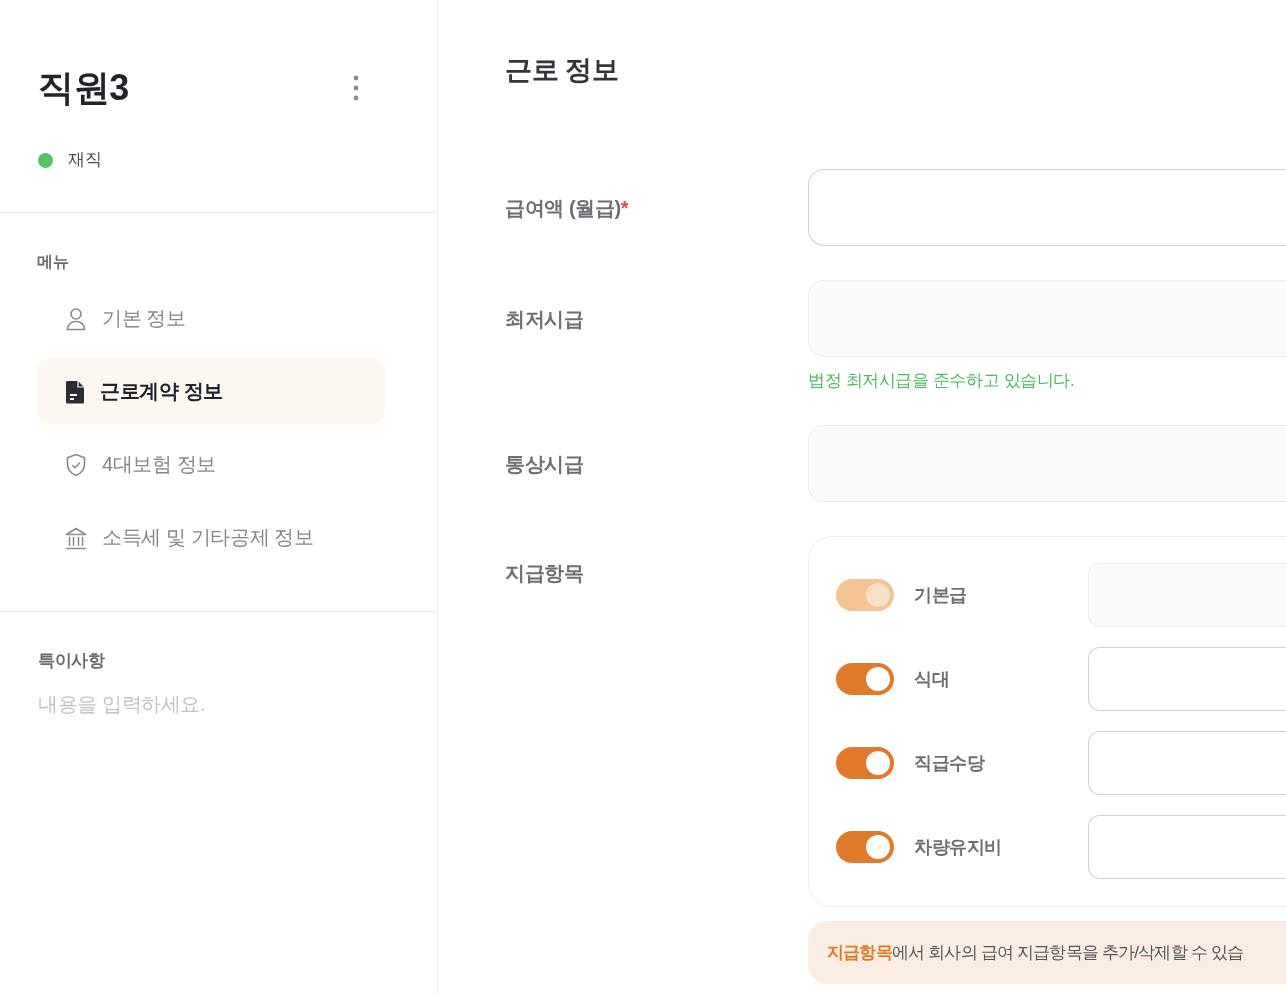 The image size is (1286, 994). Describe the element at coordinates (544, 319) in the screenshot. I see `field-label: 최저시급` at that location.